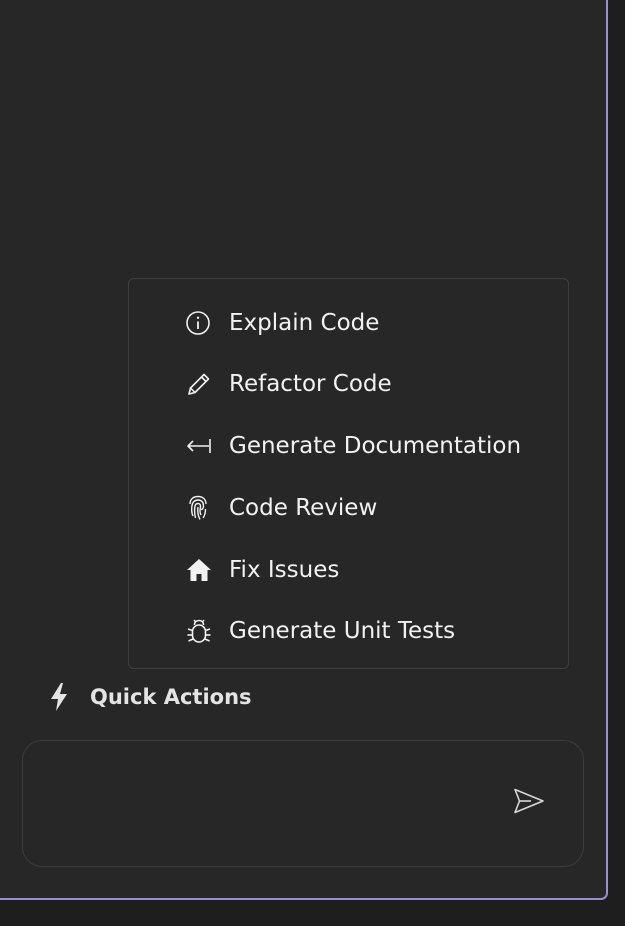 This screenshot has height=926, width=625. I want to click on menu-item-code-review: Code Review, so click(370, 508).